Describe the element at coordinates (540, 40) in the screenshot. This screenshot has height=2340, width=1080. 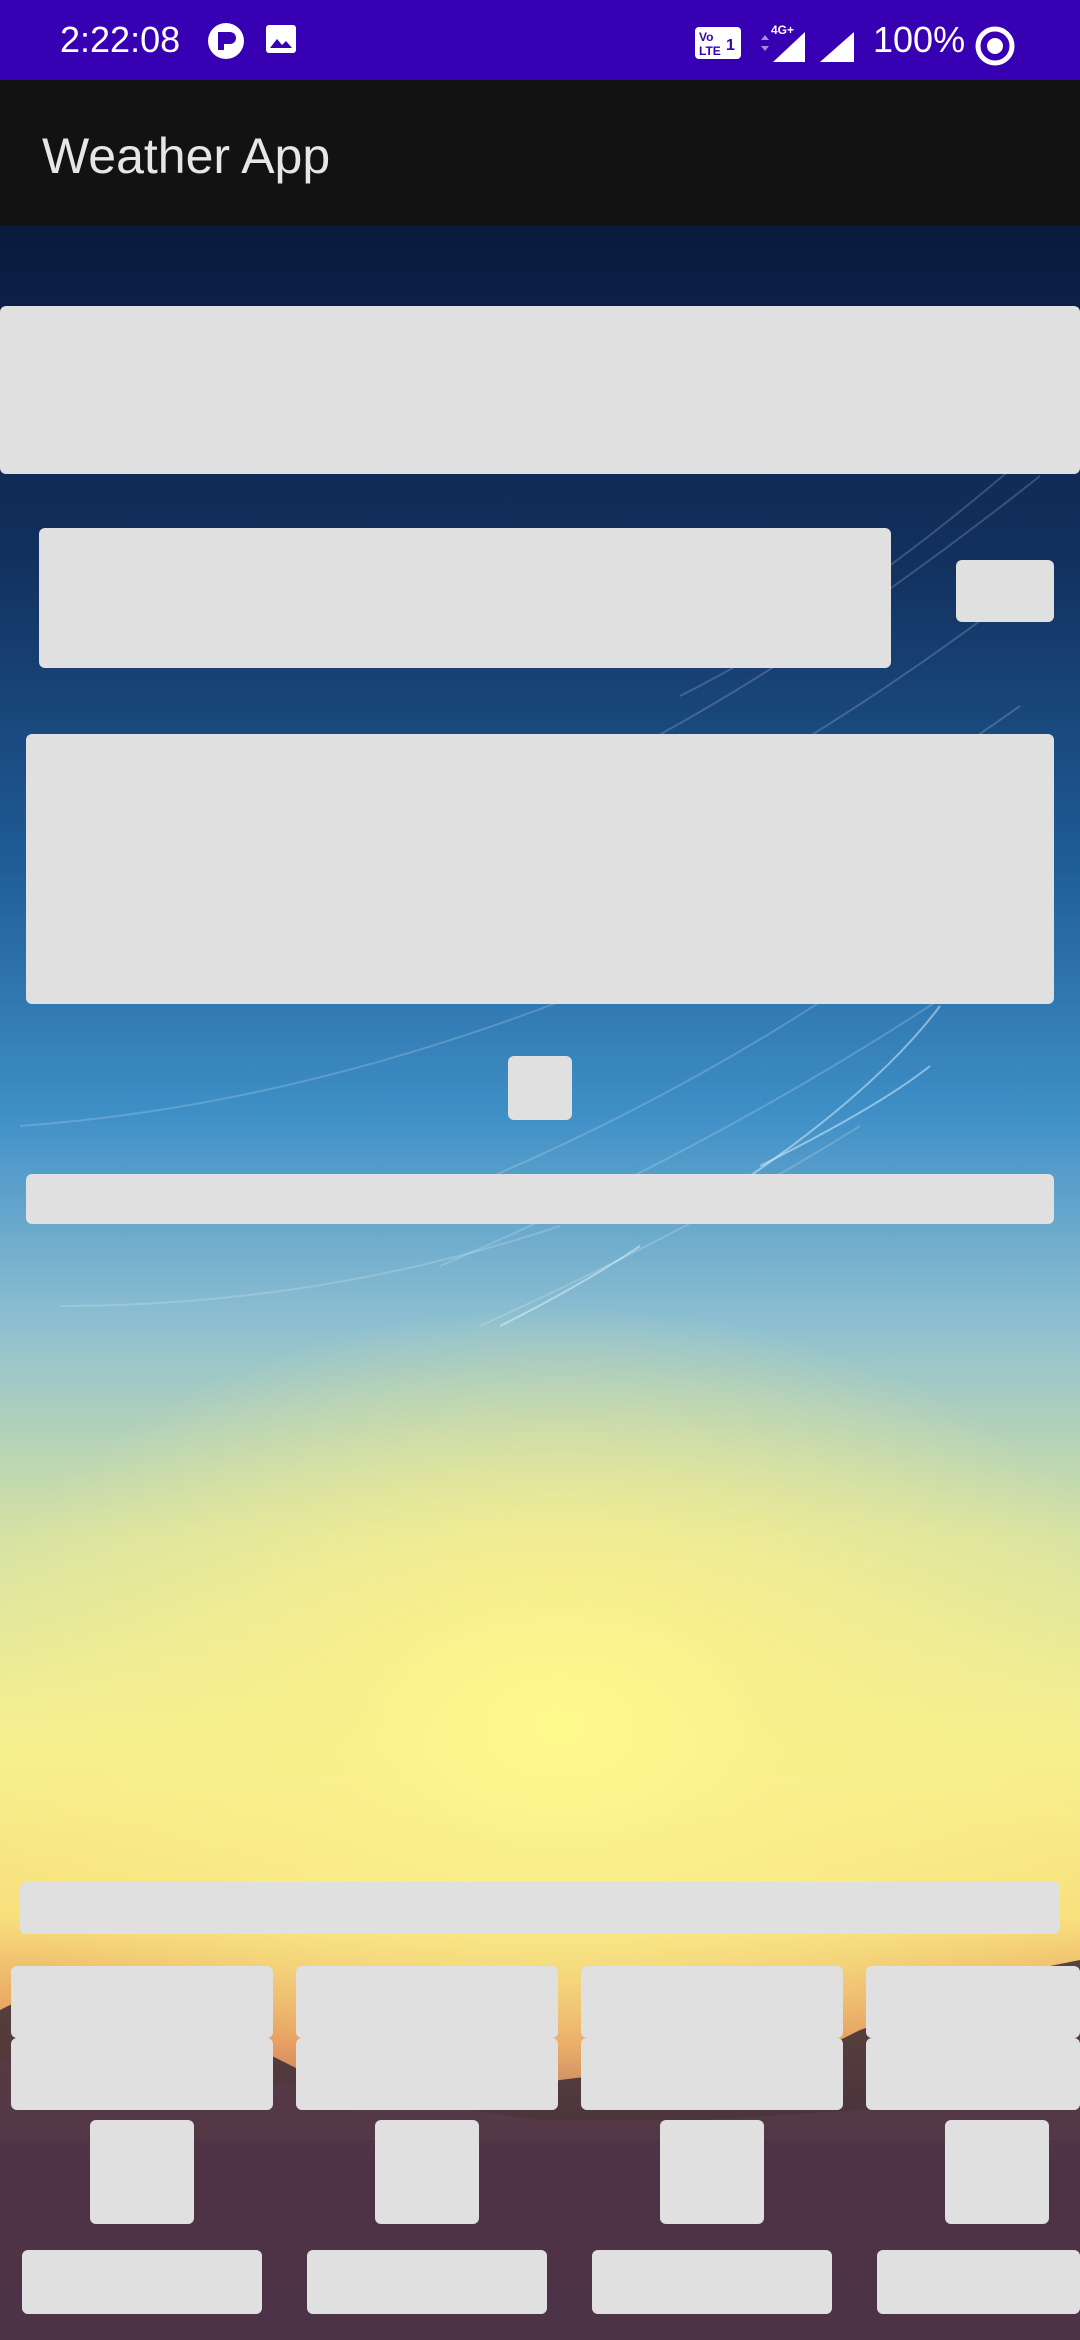
I see `status-bar: 2:22:08 Vo LTE 1 4G+ 100%` at that location.